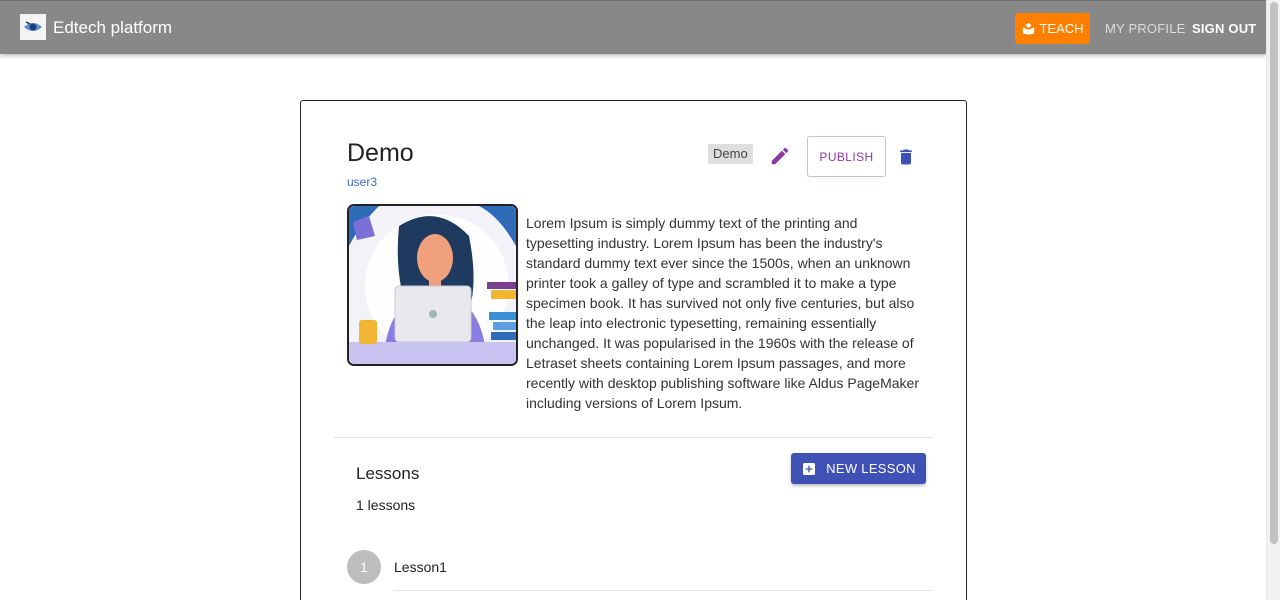 This screenshot has height=600, width=1280. Describe the element at coordinates (420, 567) in the screenshot. I see `lesson-item-link: Lesson1` at that location.